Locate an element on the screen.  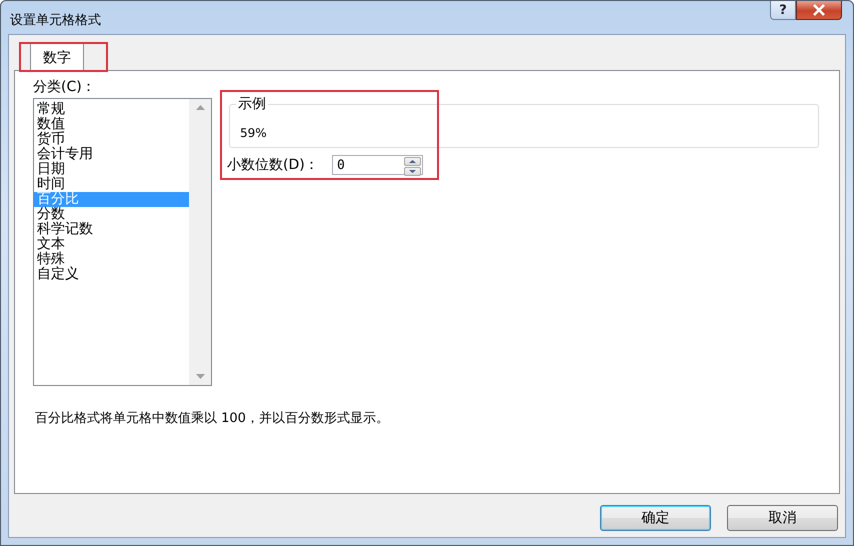
list-item: 特殊 is located at coordinates (111, 259).